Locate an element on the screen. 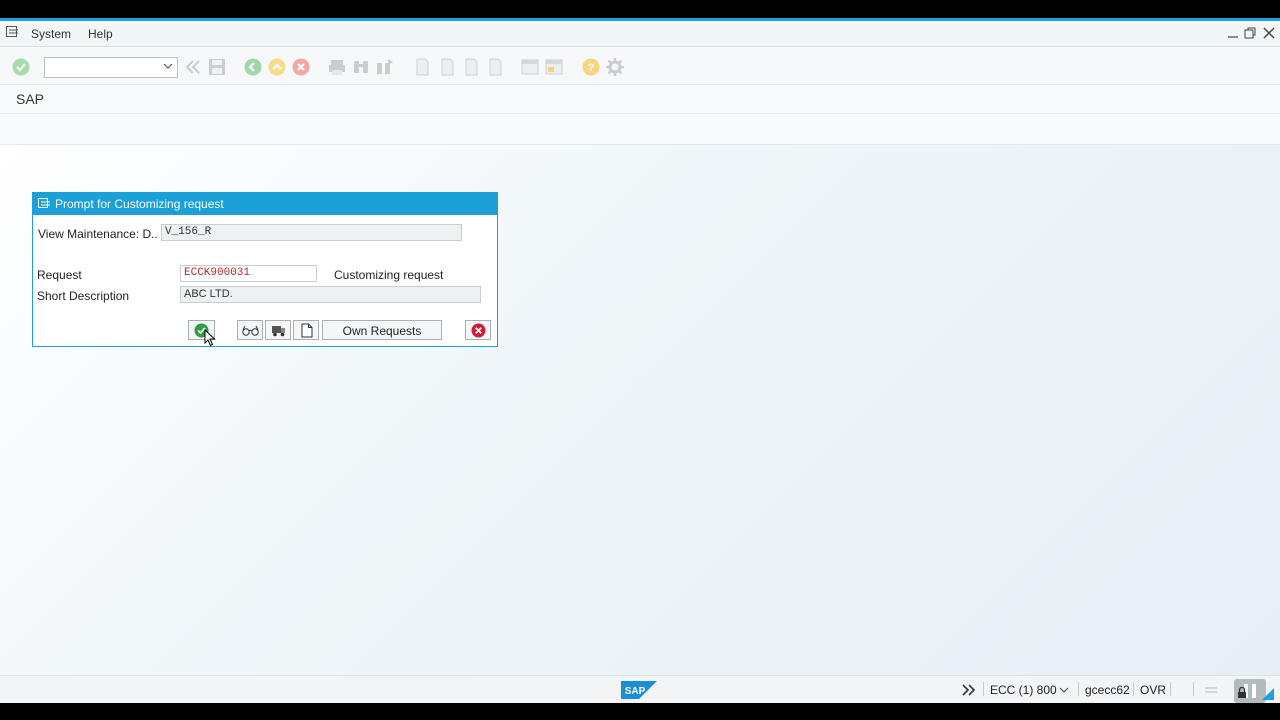 The width and height of the screenshot is (1280, 720). enter-check-icon is located at coordinates (21, 67).